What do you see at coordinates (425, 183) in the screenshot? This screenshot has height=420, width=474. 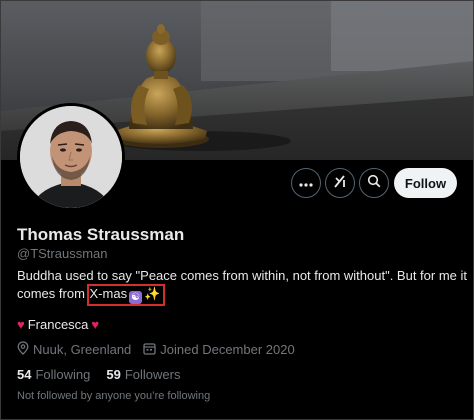 I see `follow-button: Follow` at bounding box center [425, 183].